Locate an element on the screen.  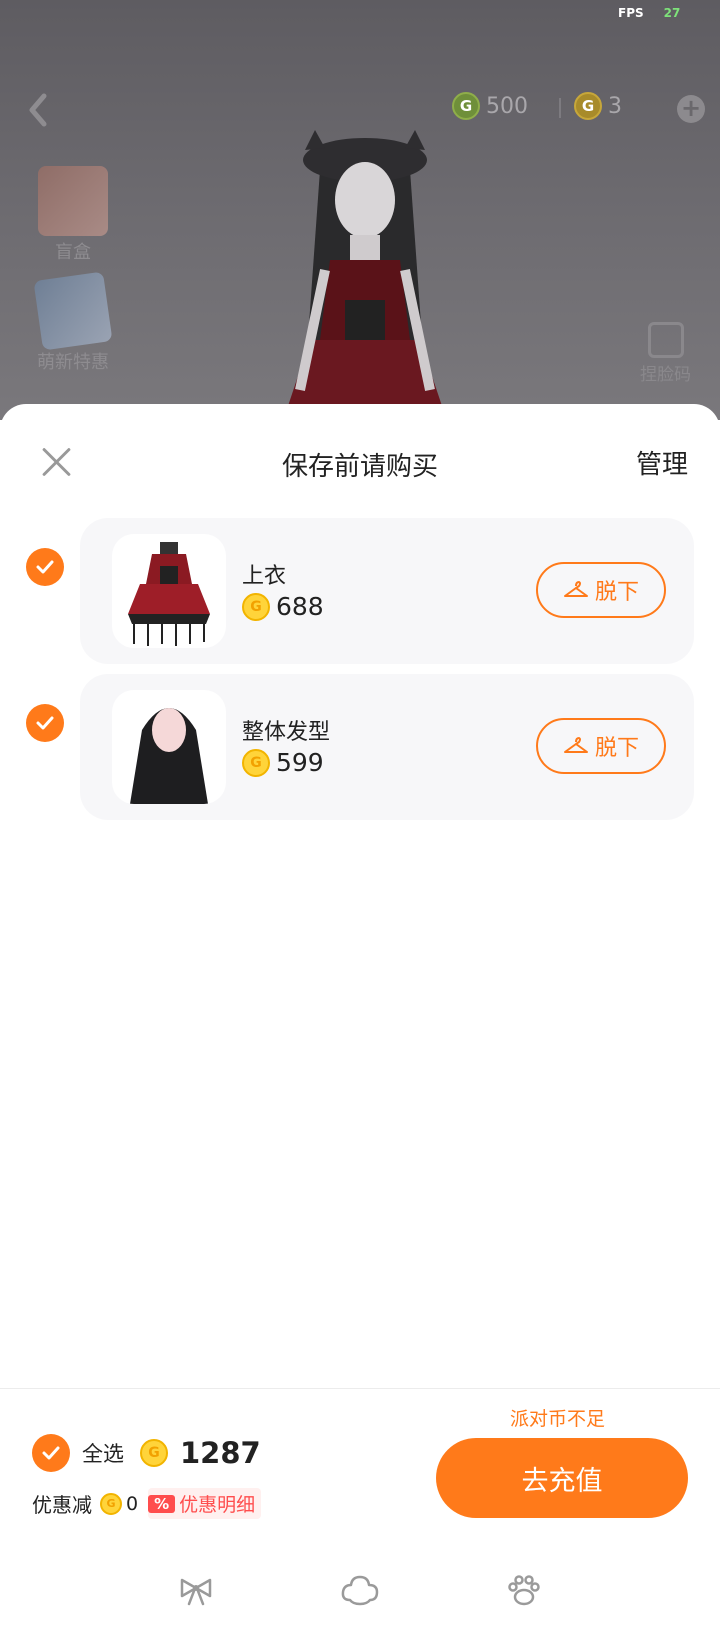
discount-detail-label: 优惠明细 is located at coordinates (217, 1505).